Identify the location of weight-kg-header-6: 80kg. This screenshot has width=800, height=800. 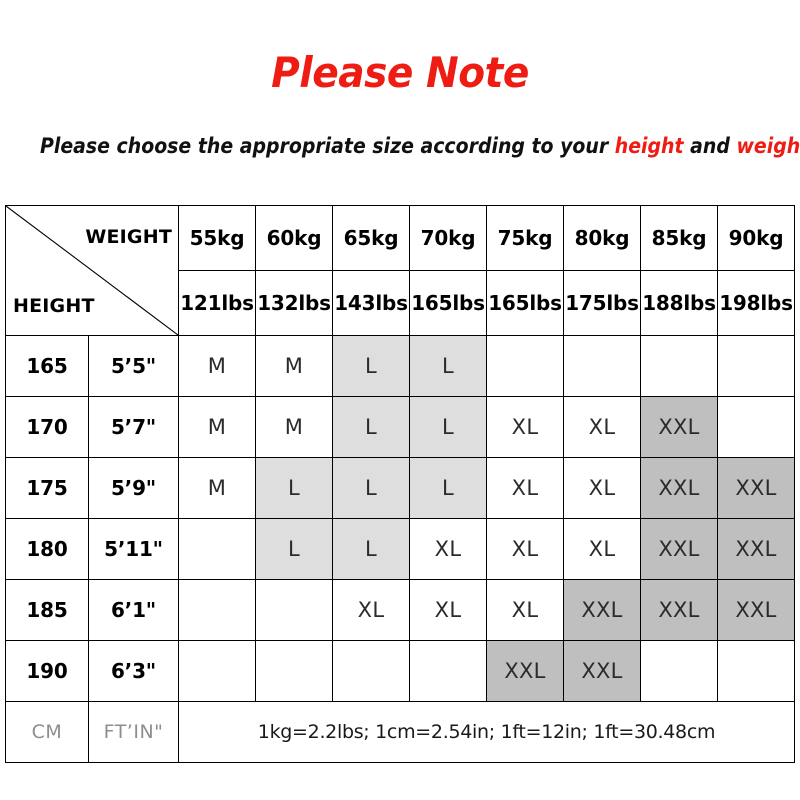
(602, 238).